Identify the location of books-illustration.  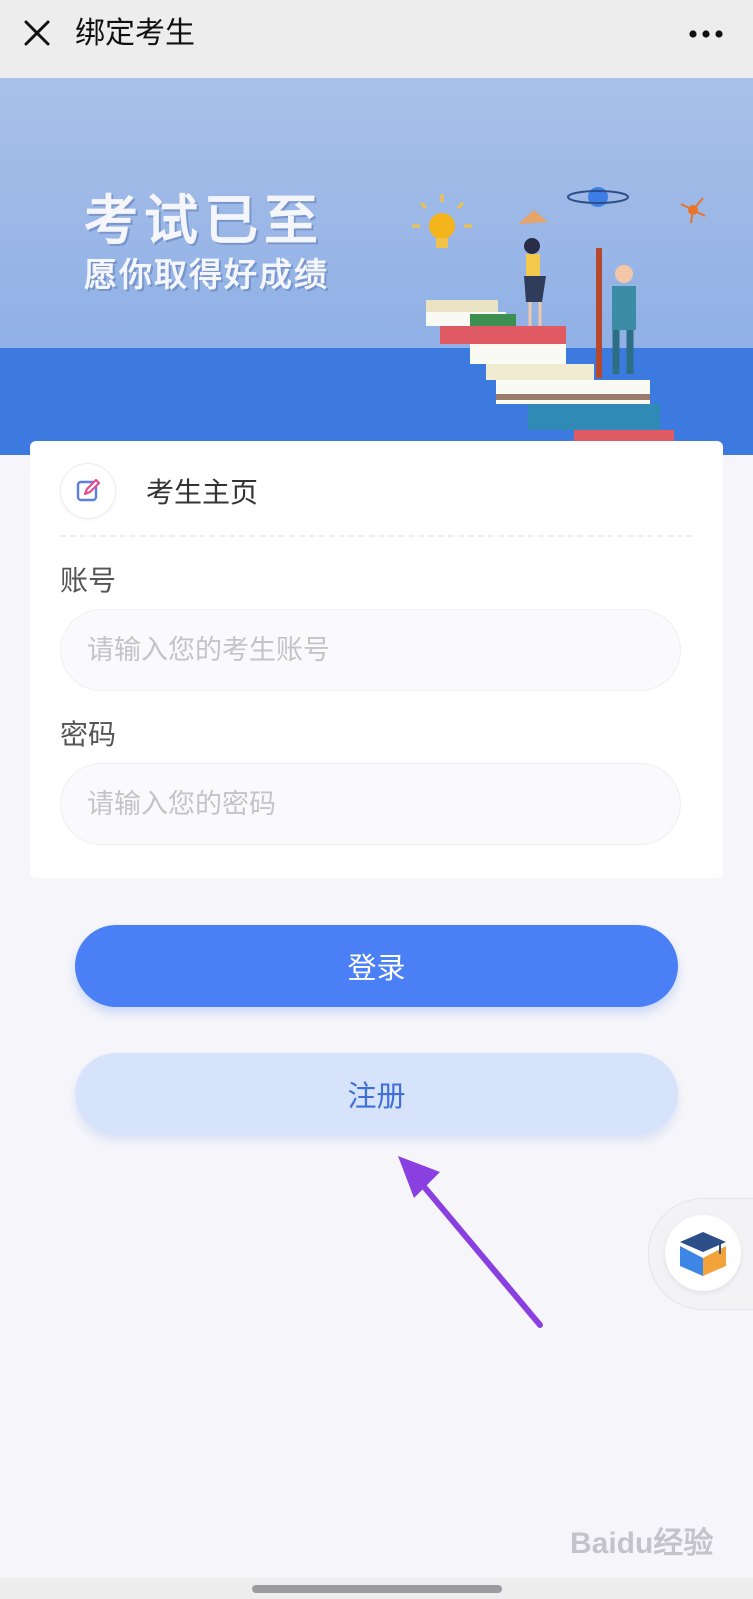
(559, 321).